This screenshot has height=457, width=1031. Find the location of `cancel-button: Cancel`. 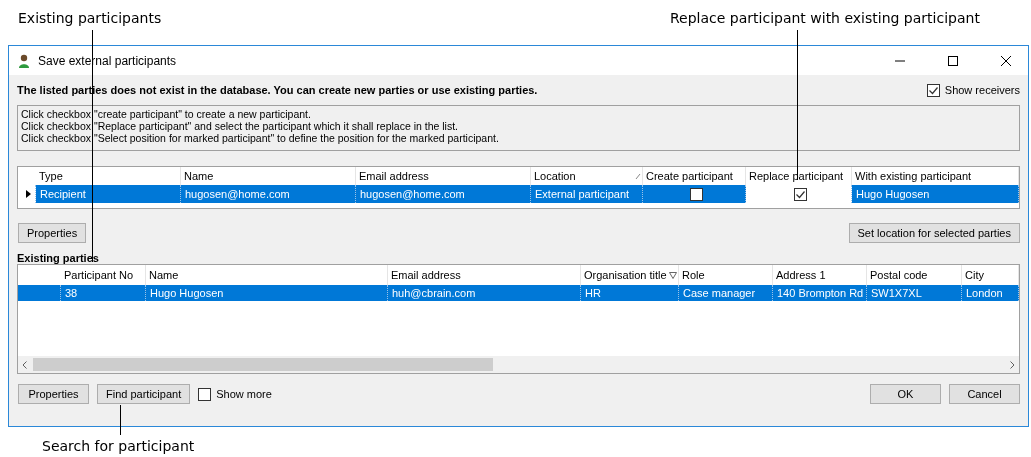

cancel-button: Cancel is located at coordinates (984, 394).